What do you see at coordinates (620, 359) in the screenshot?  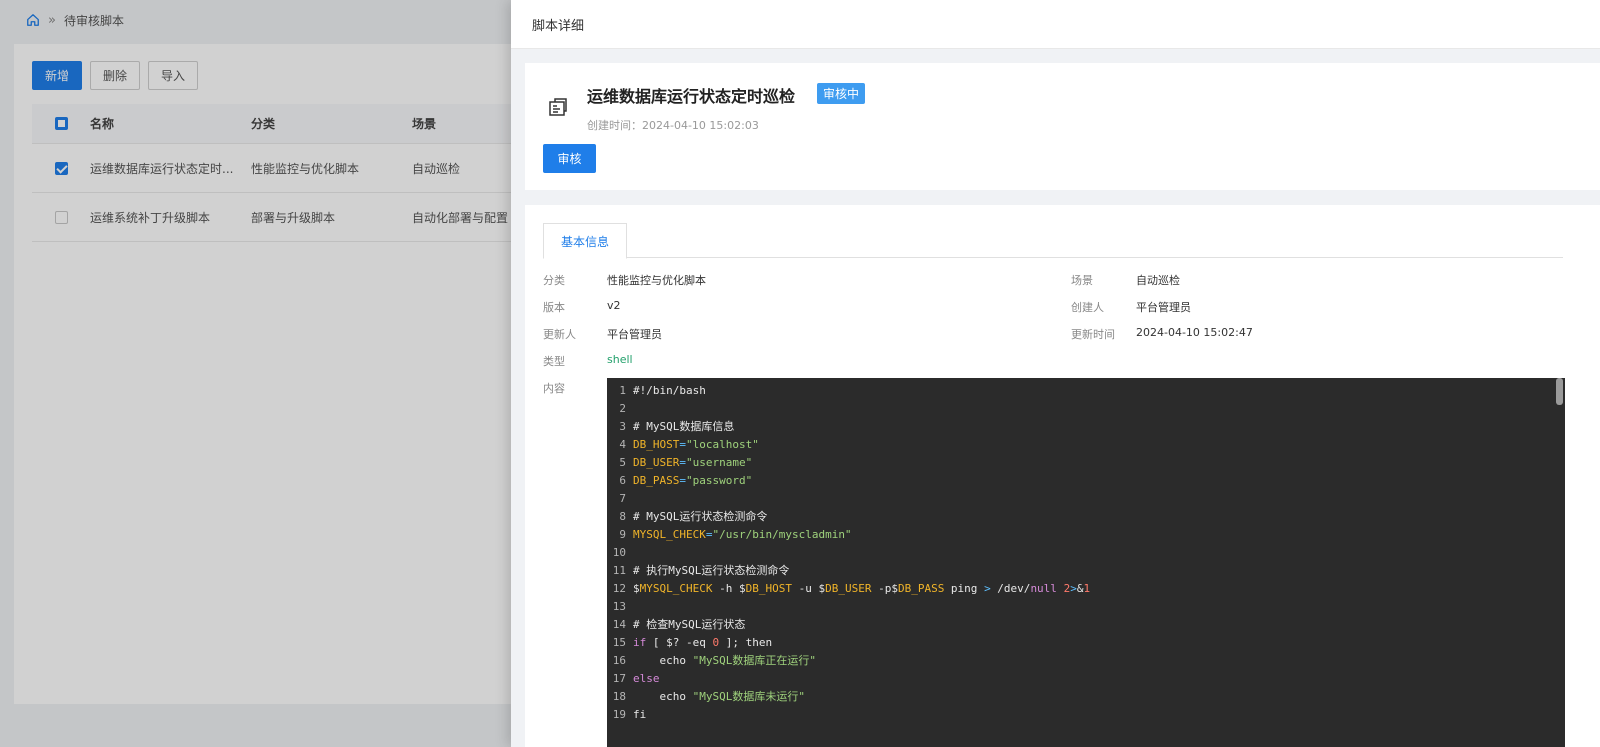 I see `type-value: shell` at bounding box center [620, 359].